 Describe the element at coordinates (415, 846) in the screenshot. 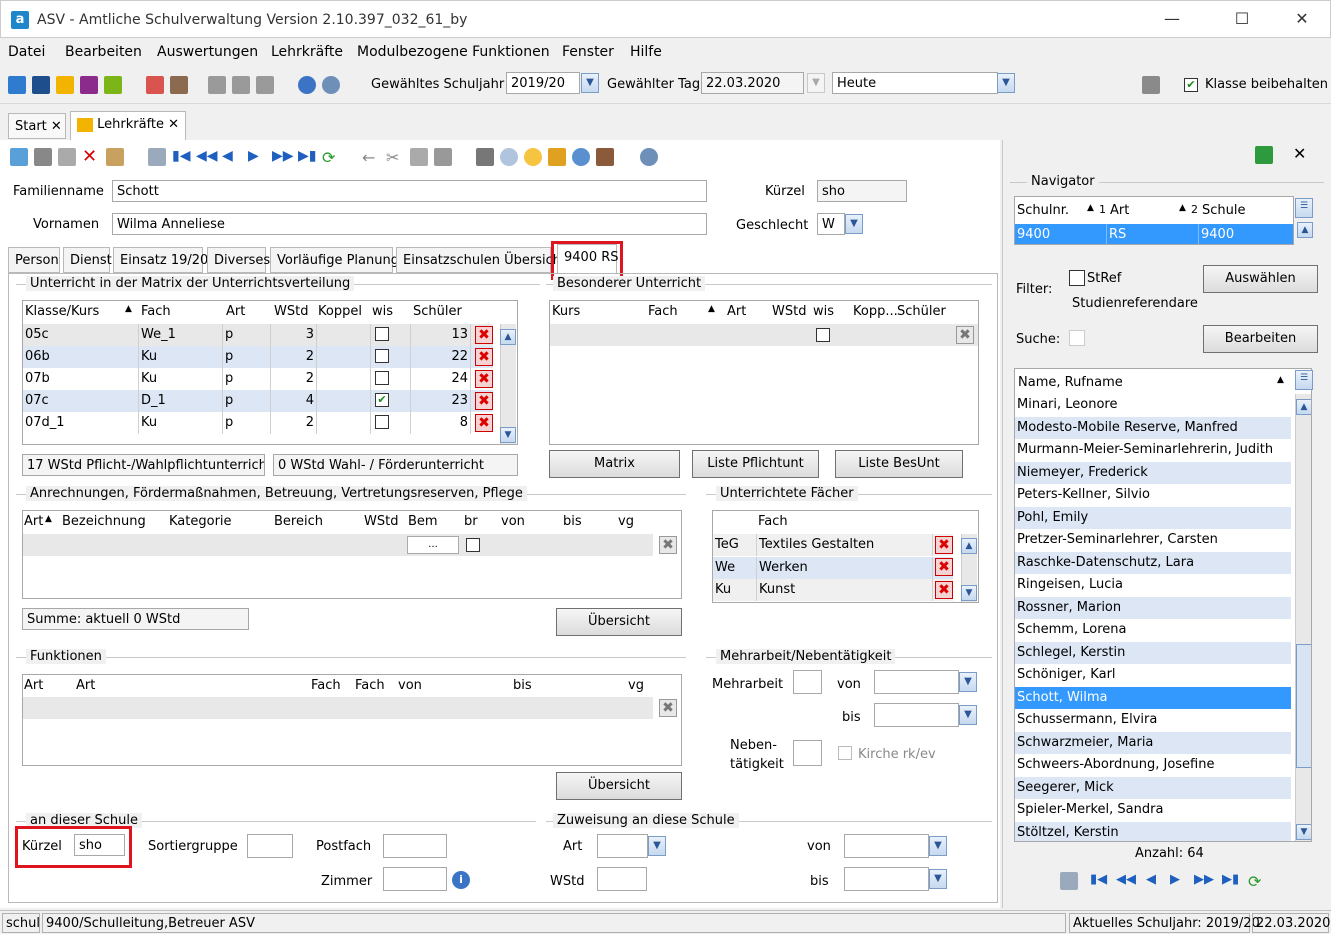

I see `postfach-input` at that location.